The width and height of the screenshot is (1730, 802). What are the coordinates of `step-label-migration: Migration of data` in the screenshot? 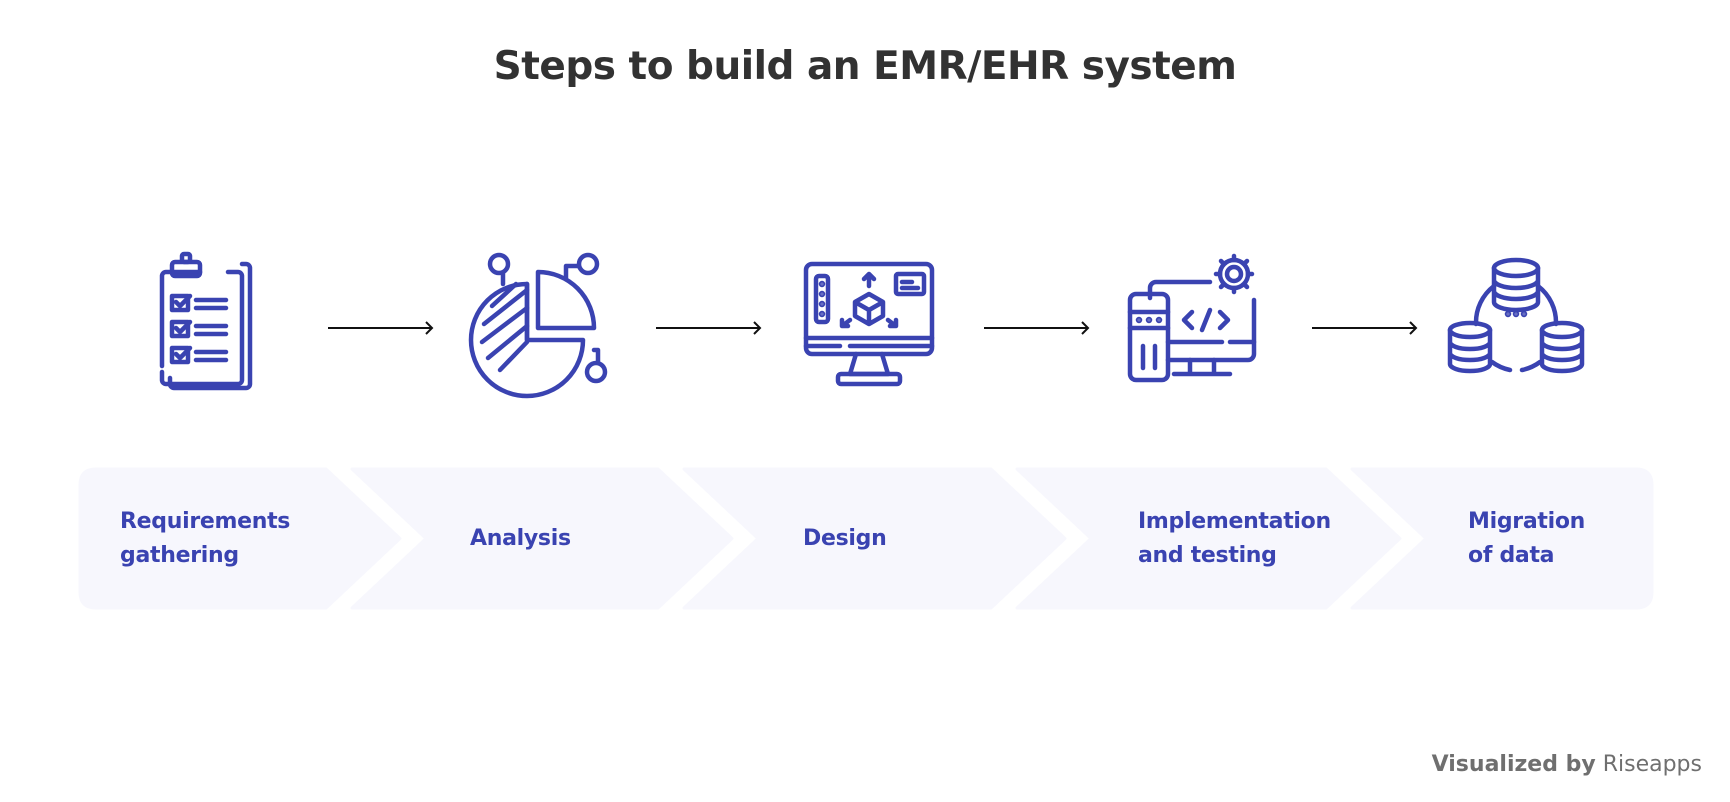 It's located at (1527, 538).